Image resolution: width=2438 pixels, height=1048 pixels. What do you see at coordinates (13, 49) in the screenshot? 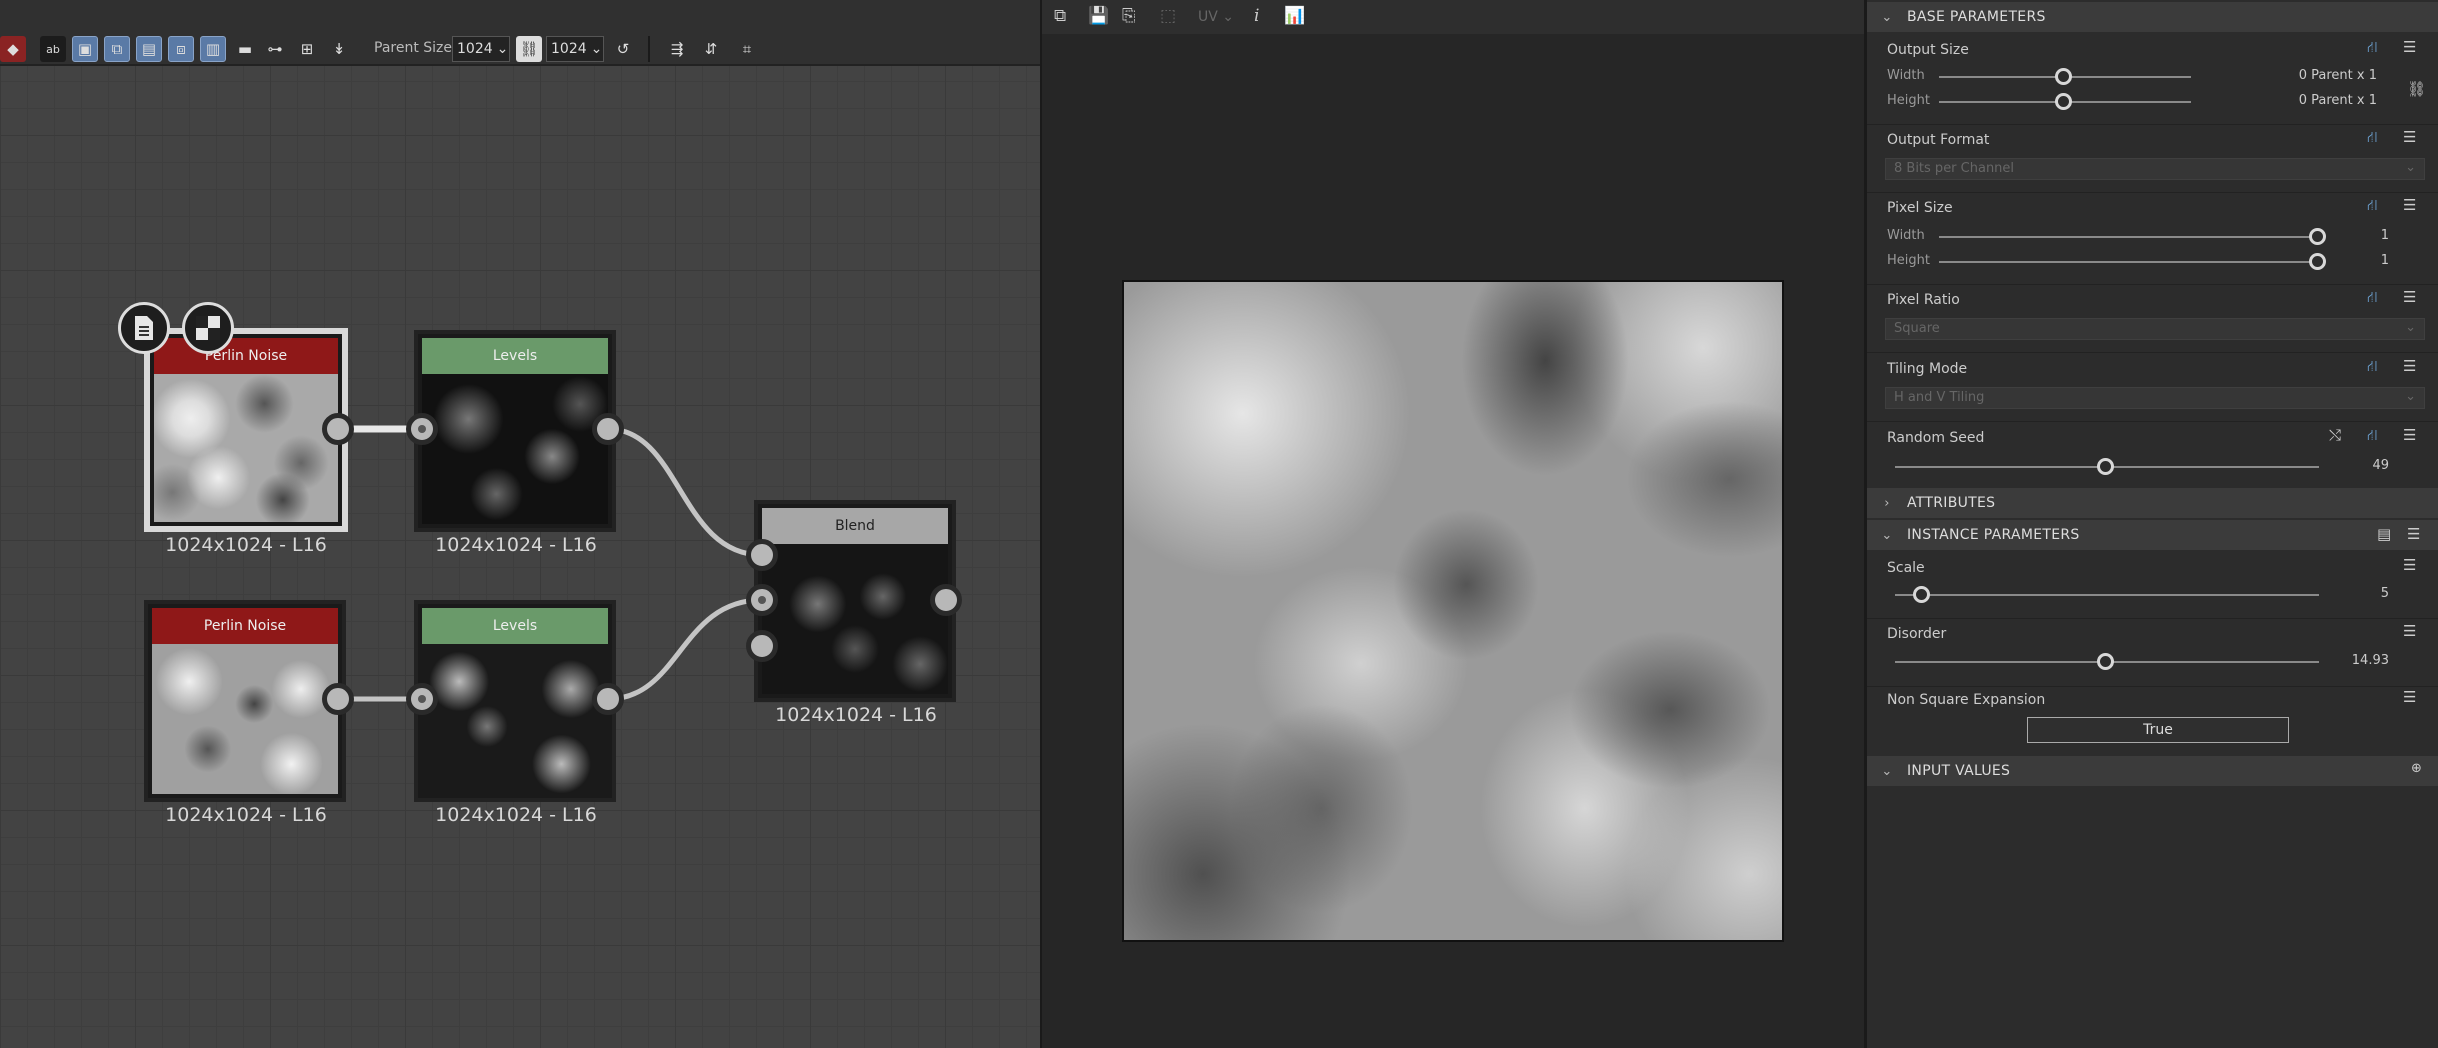
I see `paint-bucket-icon: ◆` at bounding box center [13, 49].